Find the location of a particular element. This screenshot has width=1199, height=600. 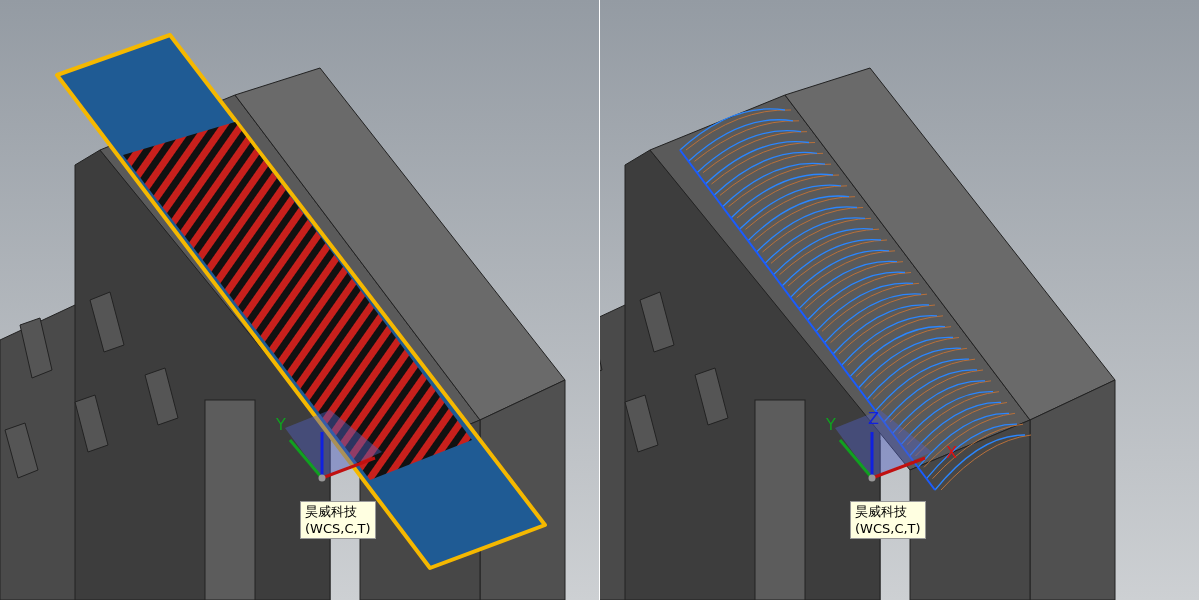

axis-label: Z is located at coordinates (873, 418).